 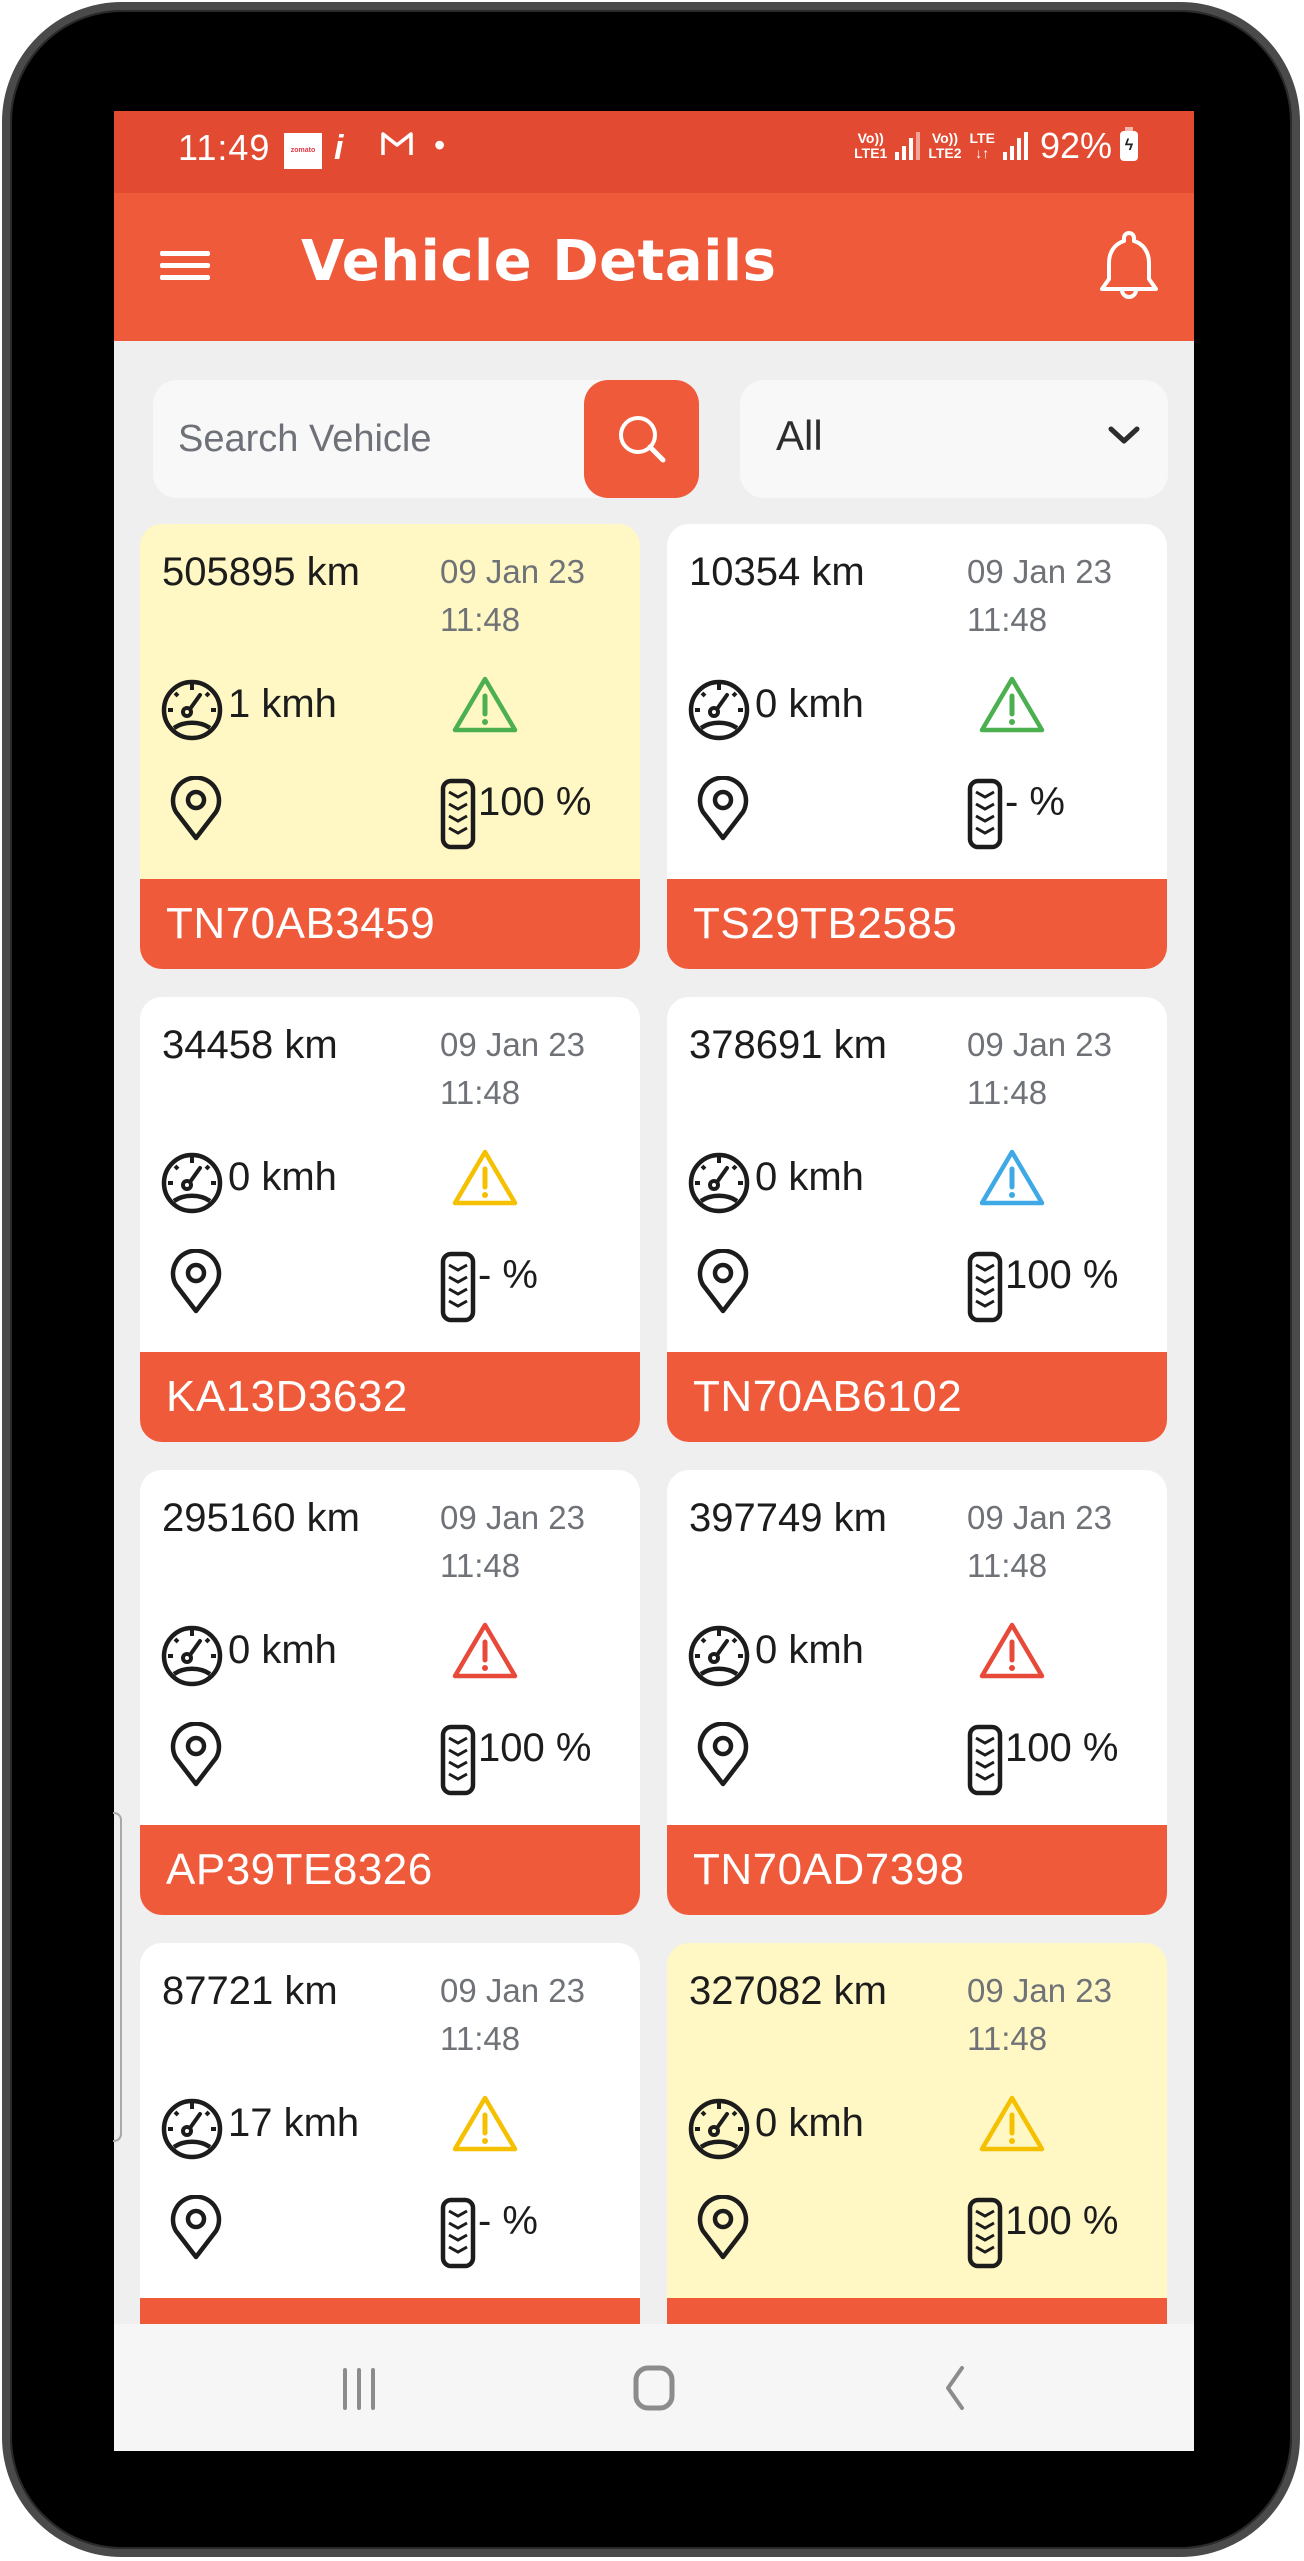 I want to click on app-bar: Vehicle Details, so click(x=654, y=267).